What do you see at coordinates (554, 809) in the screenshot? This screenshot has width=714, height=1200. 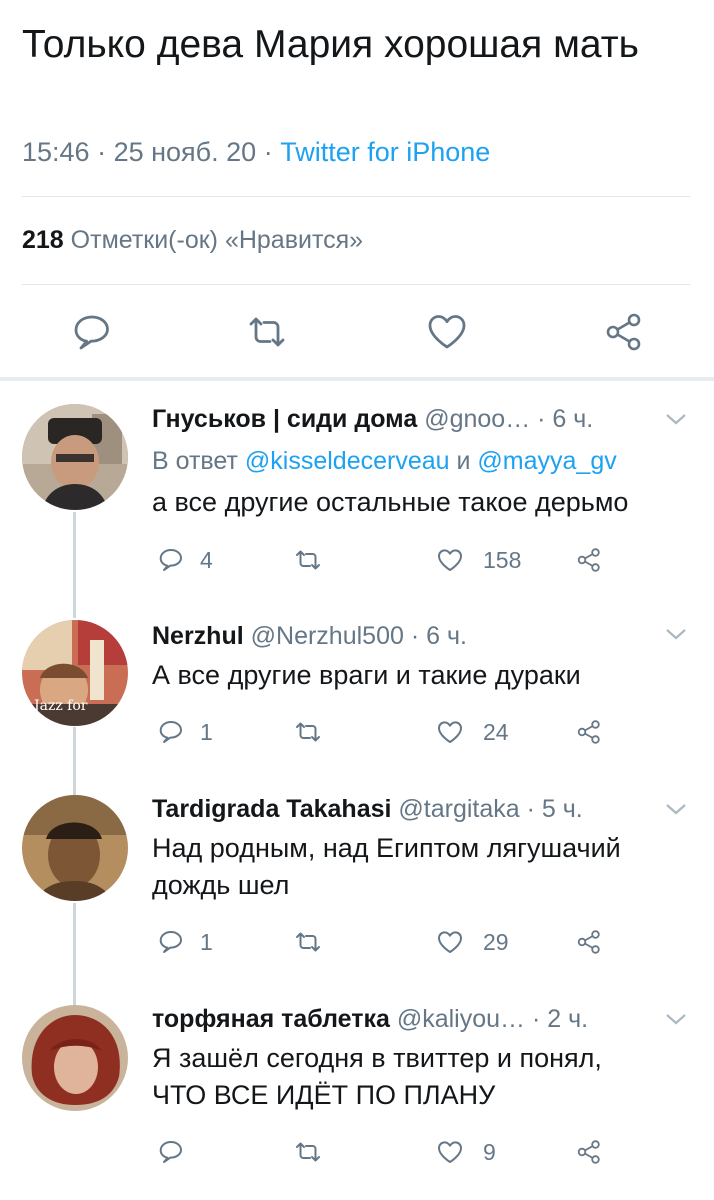 I see `reply-time: · 5 ч.` at bounding box center [554, 809].